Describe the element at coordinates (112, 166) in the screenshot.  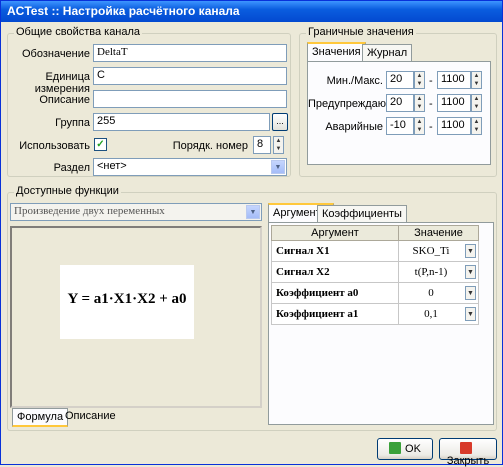
I see `section-select-value: <нет>` at that location.